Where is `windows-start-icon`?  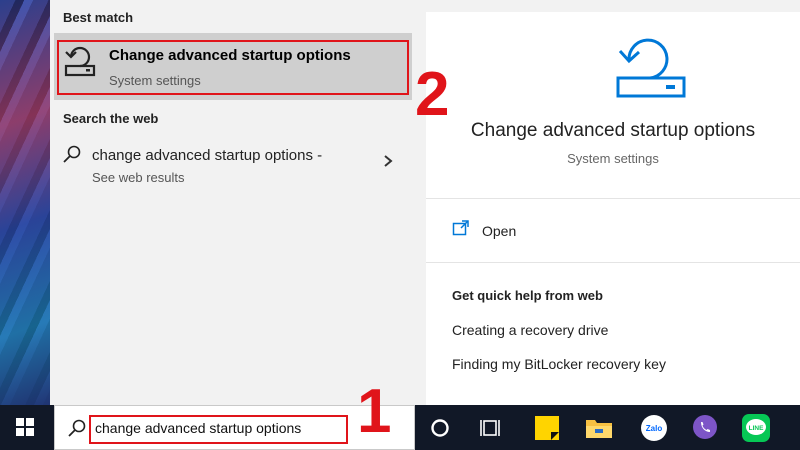 windows-start-icon is located at coordinates (25, 427).